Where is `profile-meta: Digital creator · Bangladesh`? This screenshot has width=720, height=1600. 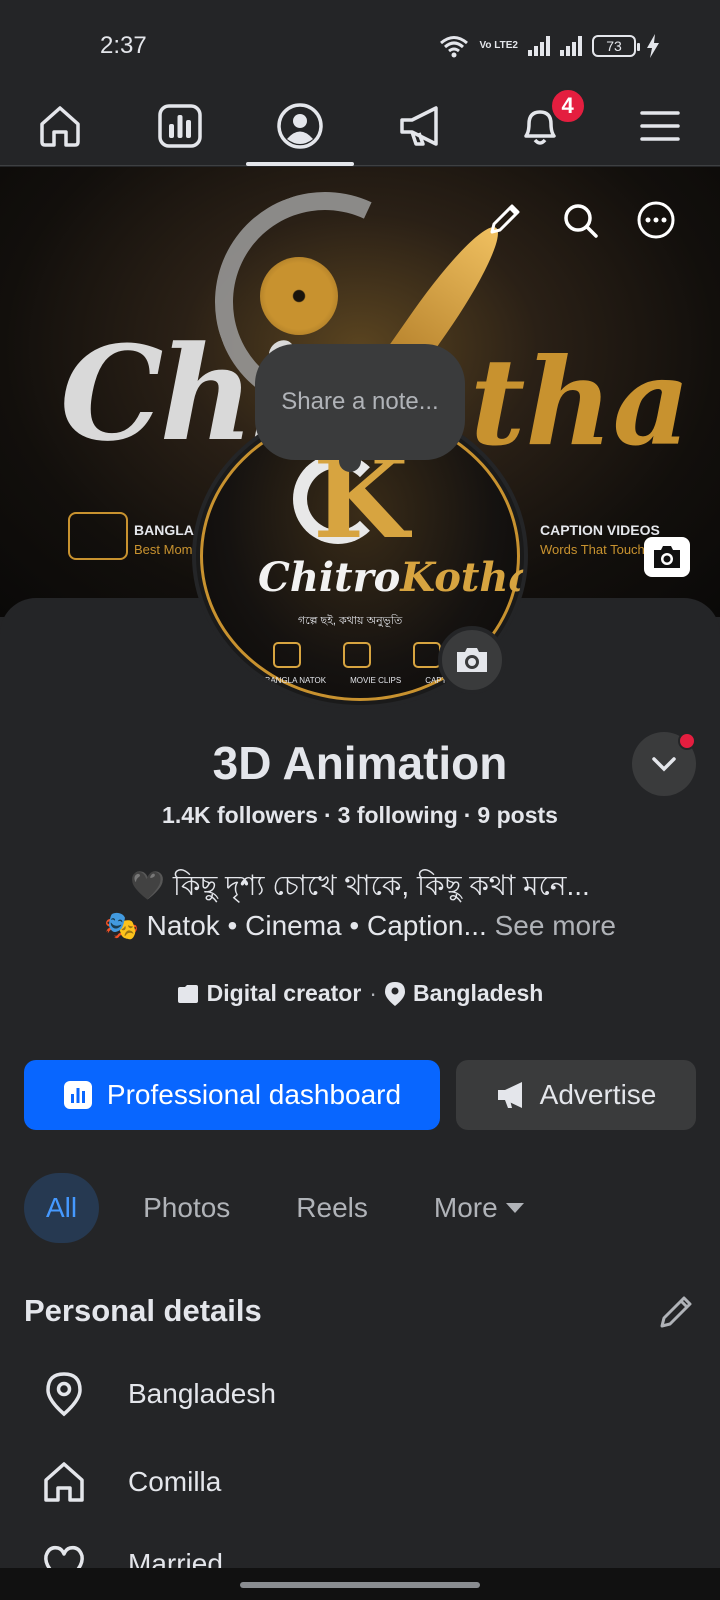 profile-meta: Digital creator · Bangladesh is located at coordinates (360, 993).